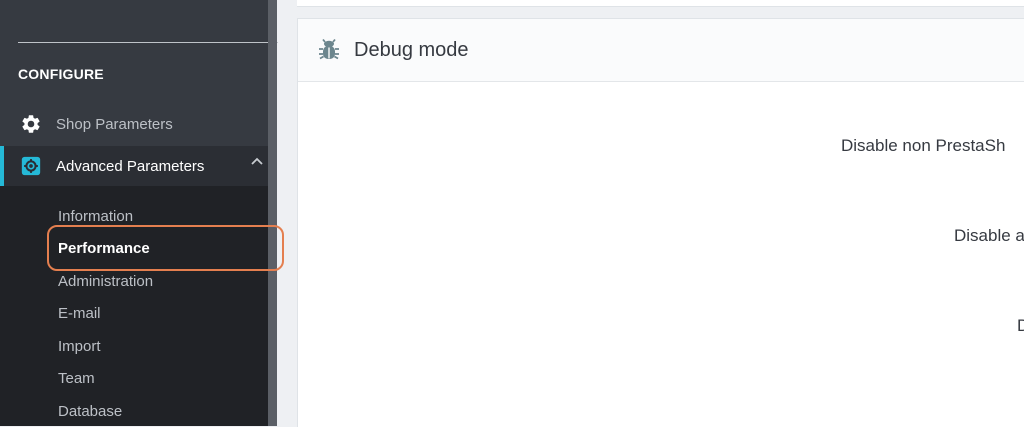 The height and width of the screenshot is (427, 1024). What do you see at coordinates (165, 248) in the screenshot?
I see `performance-highlight-box` at bounding box center [165, 248].